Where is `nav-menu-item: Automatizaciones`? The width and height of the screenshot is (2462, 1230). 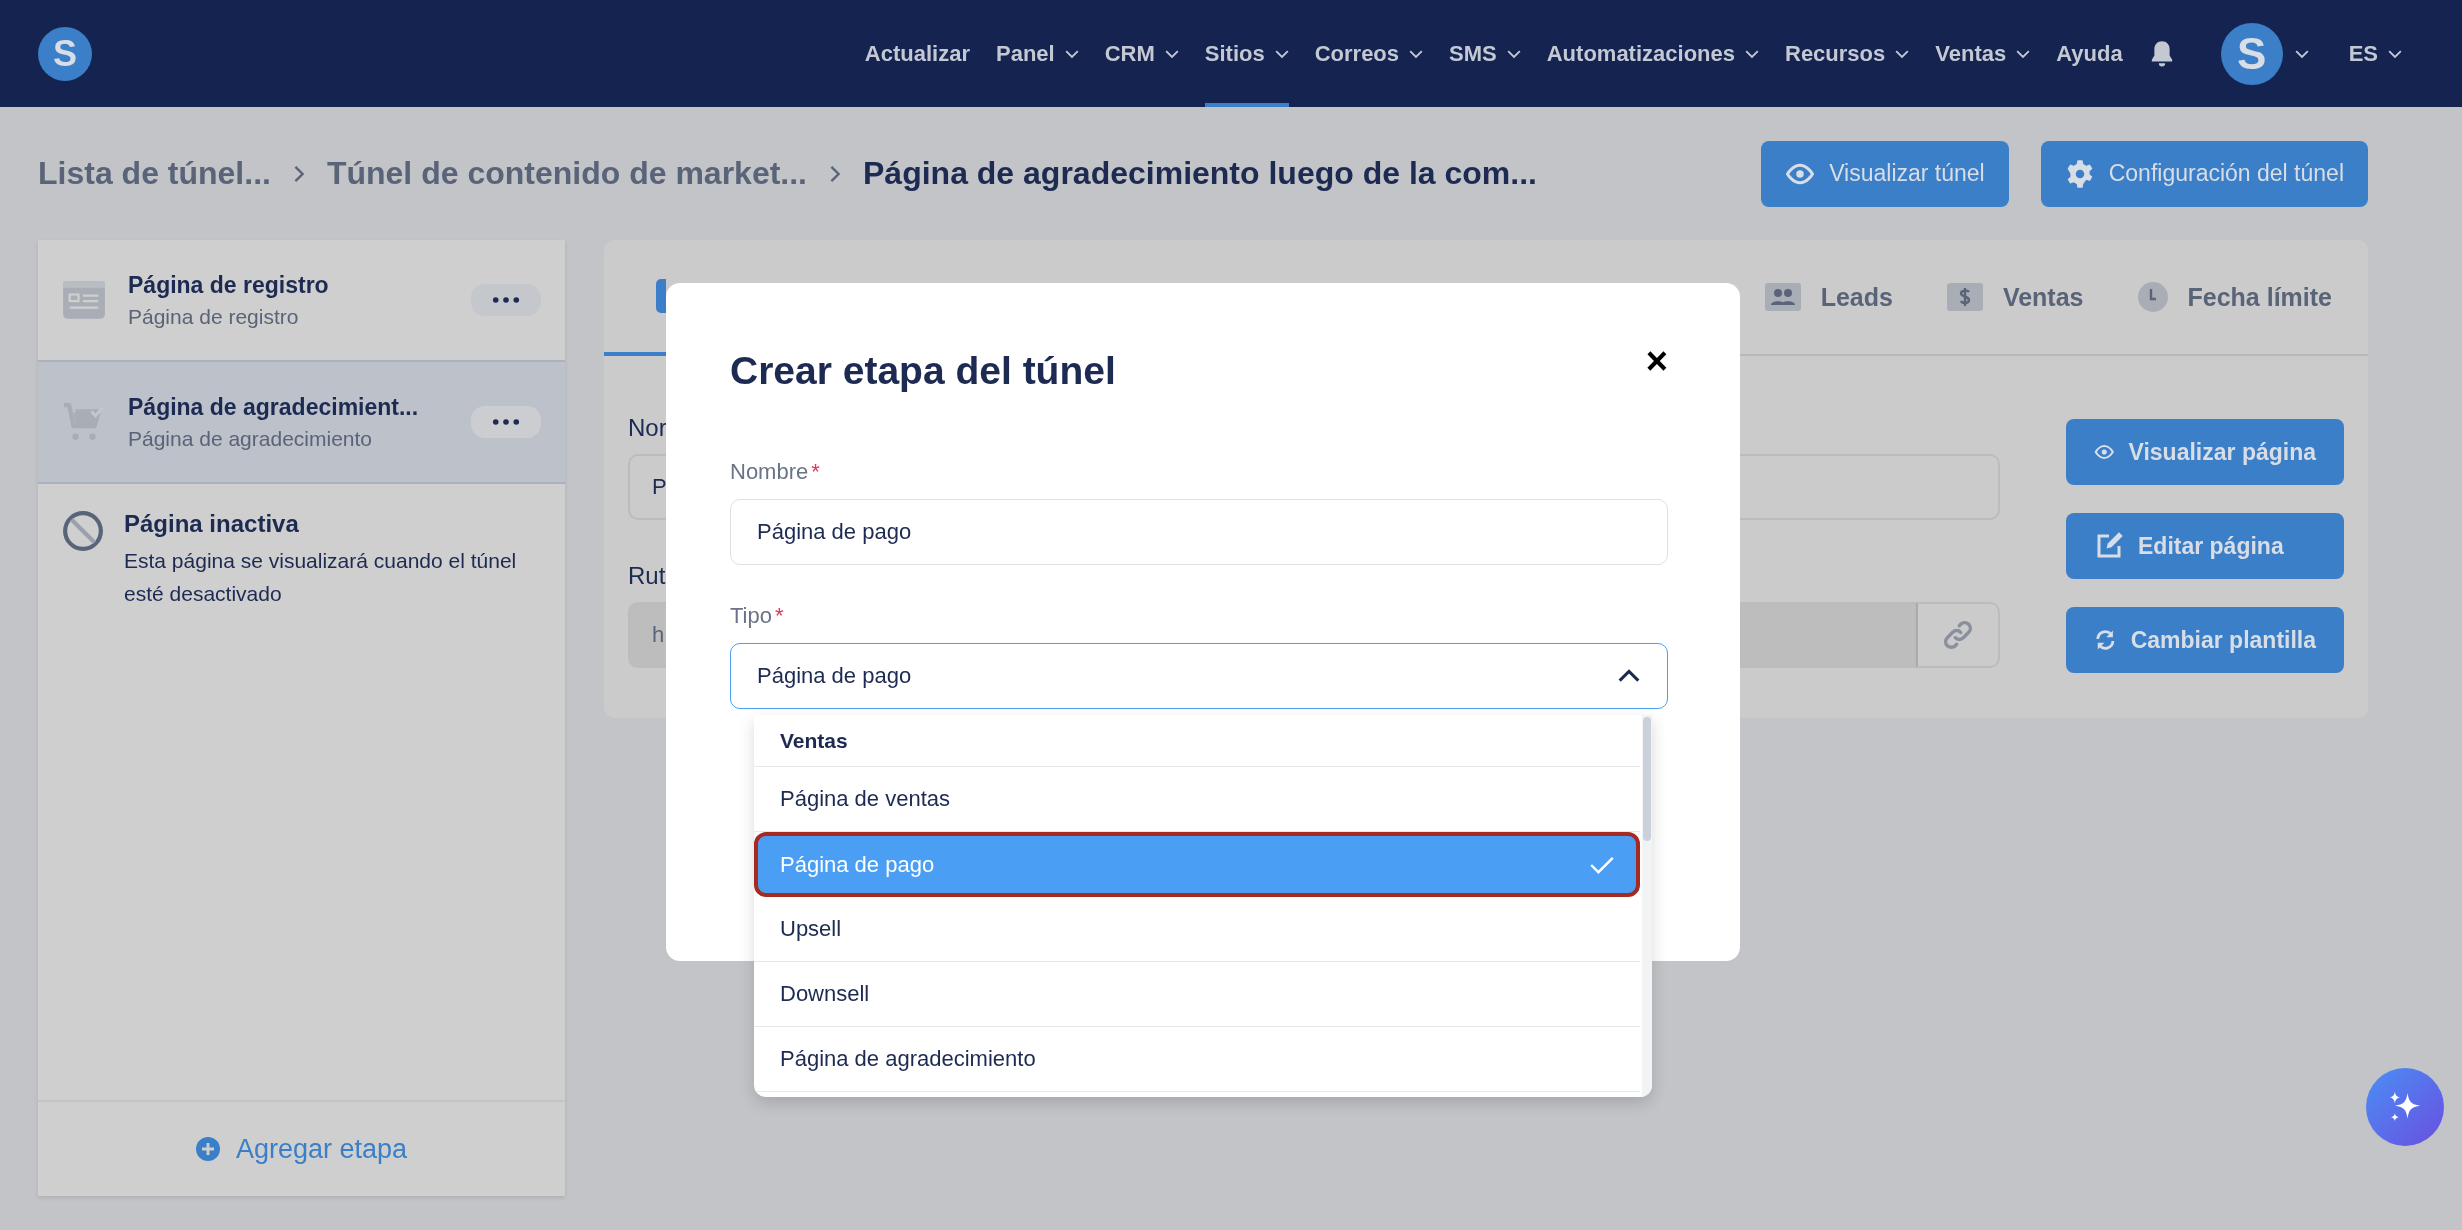
nav-menu-item: Automatizaciones is located at coordinates (1652, 53).